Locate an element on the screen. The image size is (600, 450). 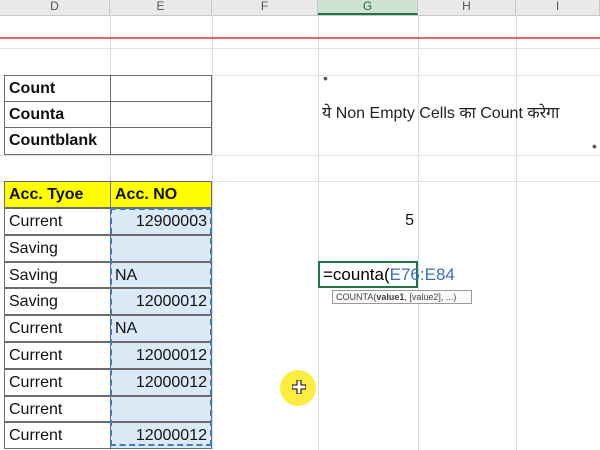
table-cell-acc-no: 12900003 is located at coordinates (161, 221).